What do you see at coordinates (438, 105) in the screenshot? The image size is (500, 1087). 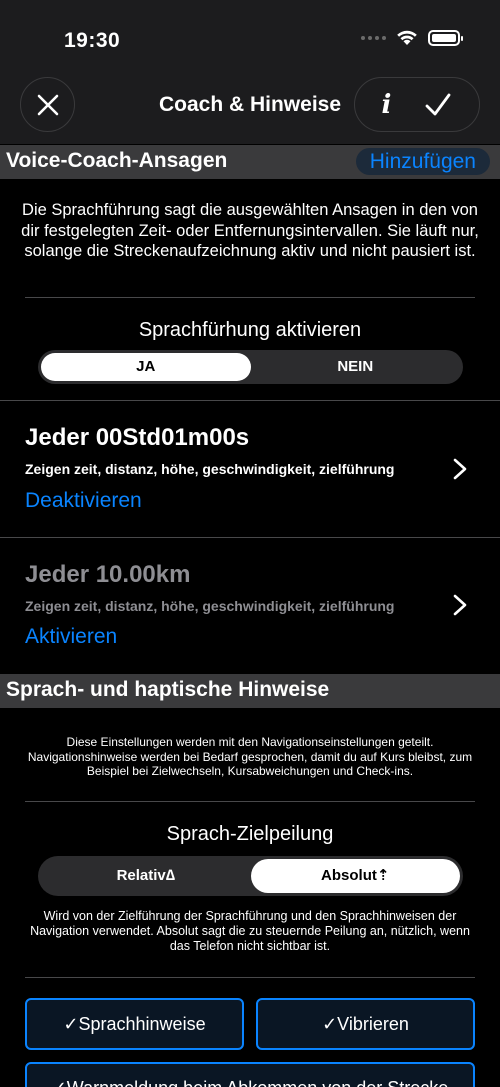 I see `checkmark-icon` at bounding box center [438, 105].